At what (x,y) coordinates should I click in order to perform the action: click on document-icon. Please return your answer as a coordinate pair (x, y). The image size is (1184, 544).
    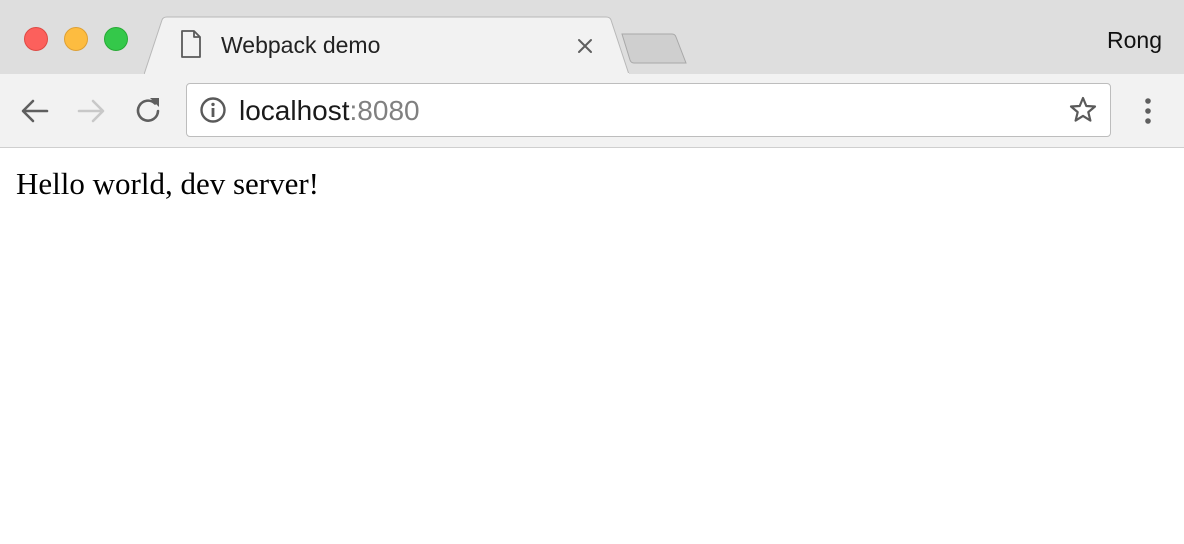
    Looking at the image, I should click on (191, 44).